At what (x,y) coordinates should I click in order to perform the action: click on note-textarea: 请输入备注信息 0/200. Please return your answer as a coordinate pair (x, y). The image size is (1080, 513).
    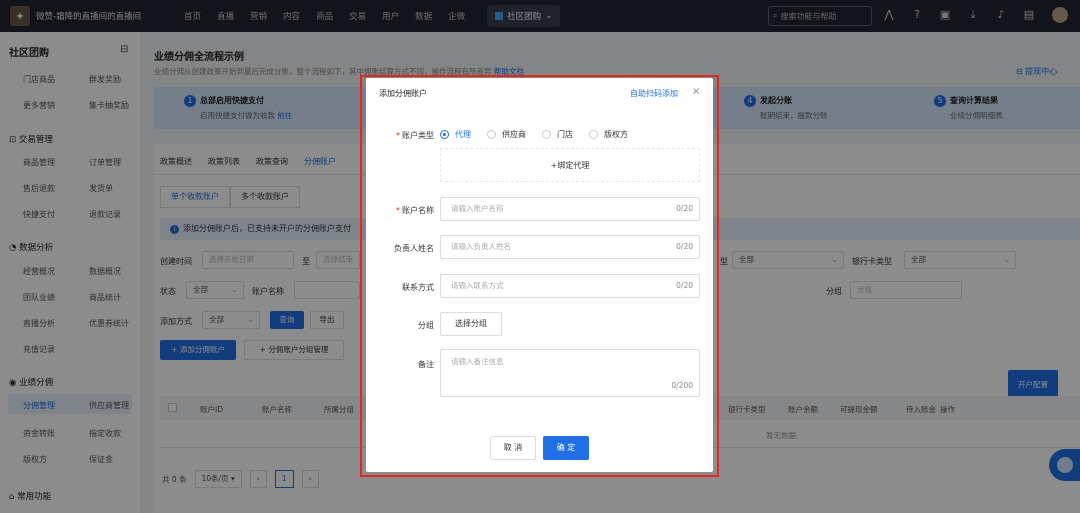
    Looking at the image, I should click on (570, 373).